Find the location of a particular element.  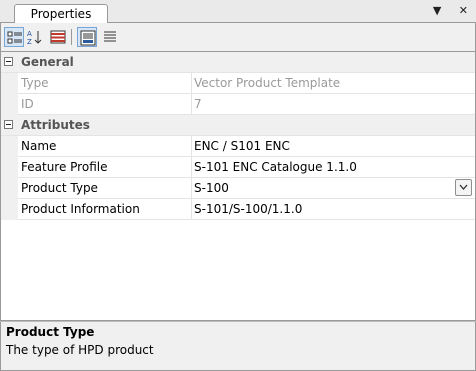

category-label: General is located at coordinates (47, 62).